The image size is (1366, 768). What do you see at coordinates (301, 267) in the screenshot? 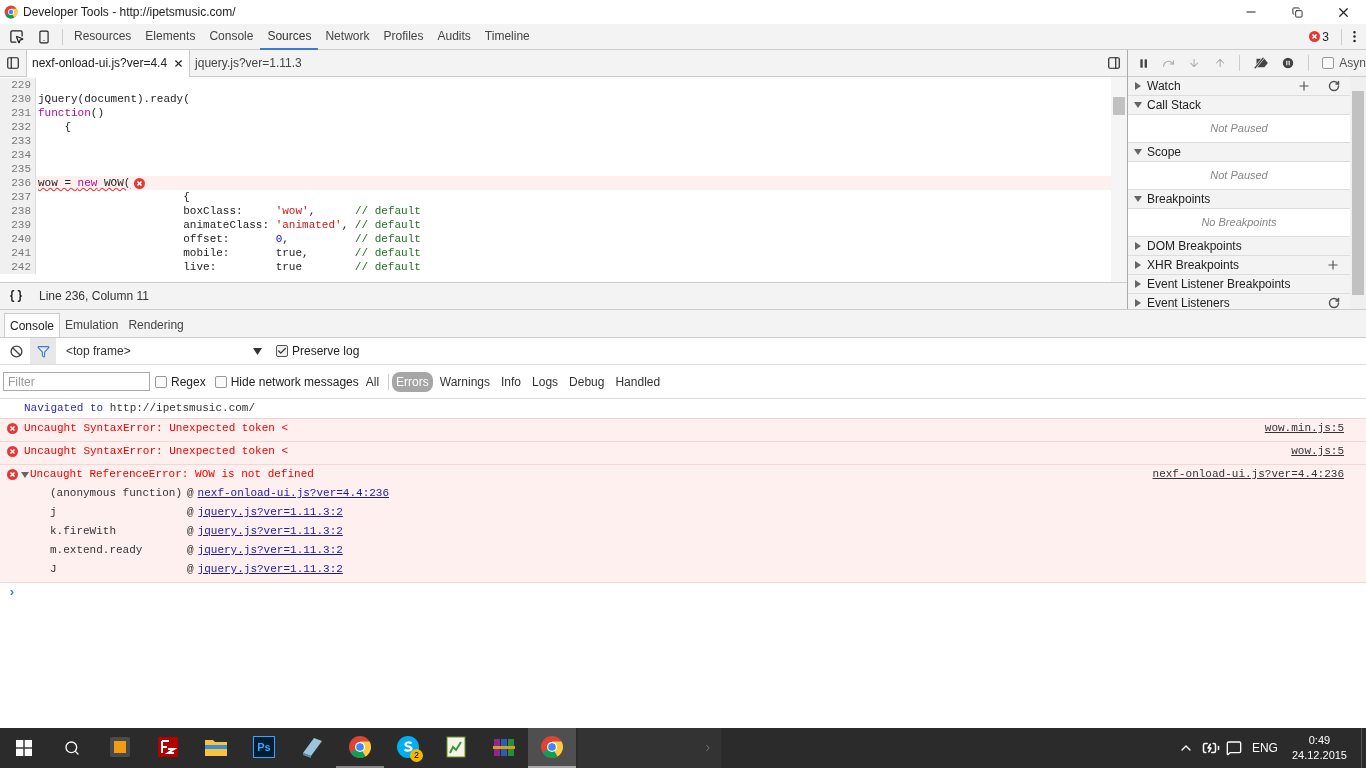
I see `code-text: live: true // default` at bounding box center [301, 267].